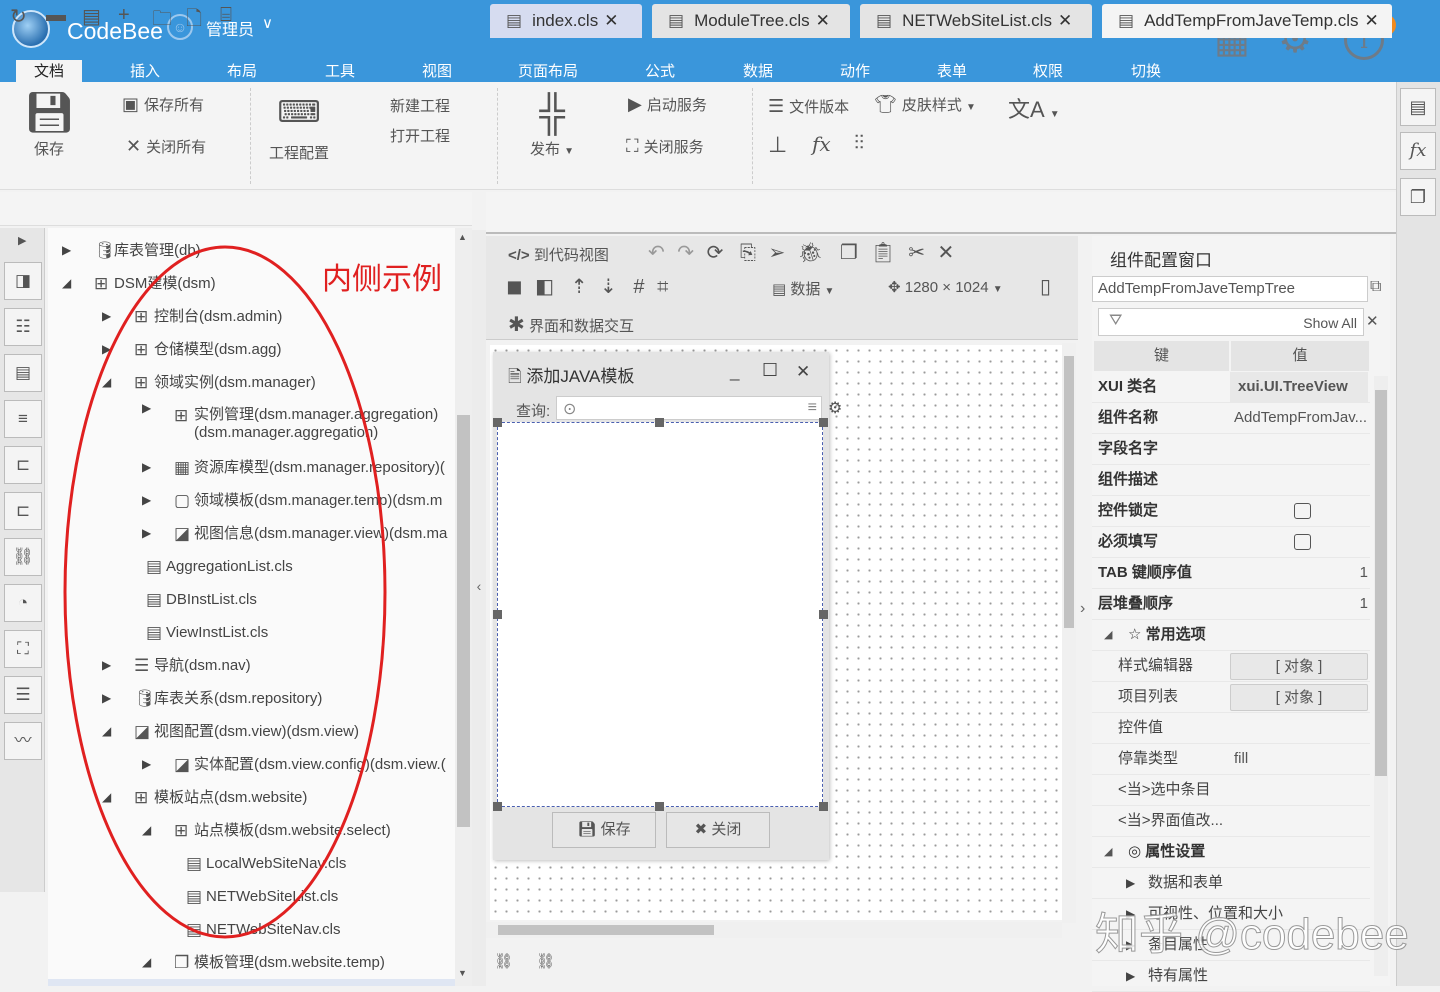  I want to click on property-row: 层堆叠顺序 1, so click(1231, 604).